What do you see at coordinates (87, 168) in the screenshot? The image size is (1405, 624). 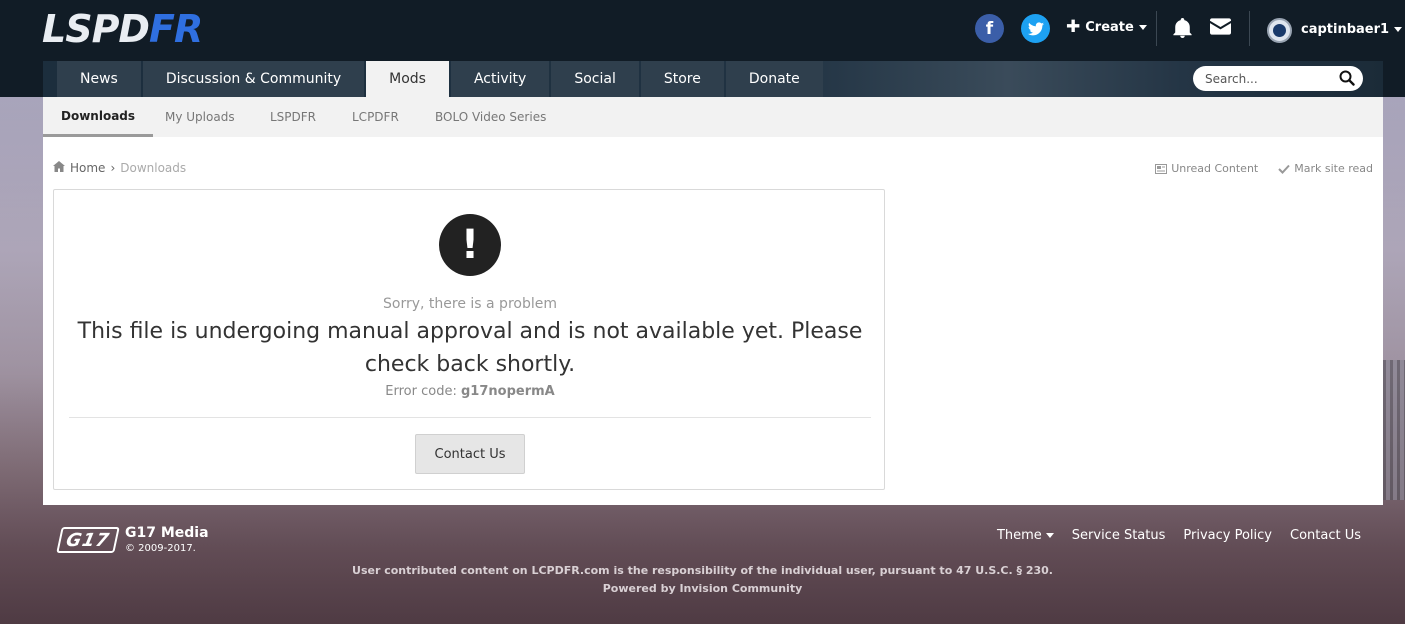 I see `breadcrumb-home: Home` at bounding box center [87, 168].